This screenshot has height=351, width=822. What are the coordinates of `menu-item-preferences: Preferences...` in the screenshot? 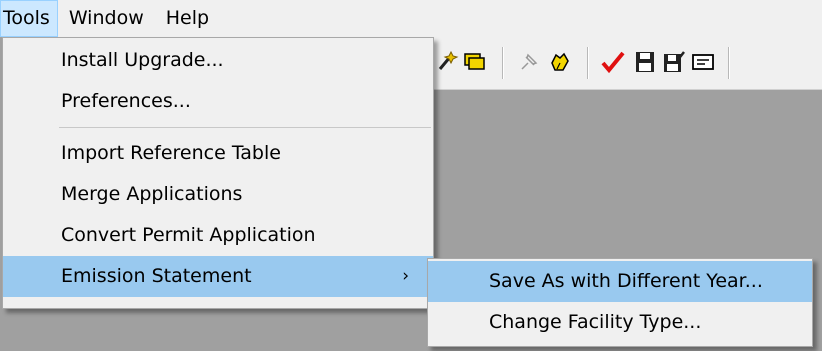 It's located at (218, 101).